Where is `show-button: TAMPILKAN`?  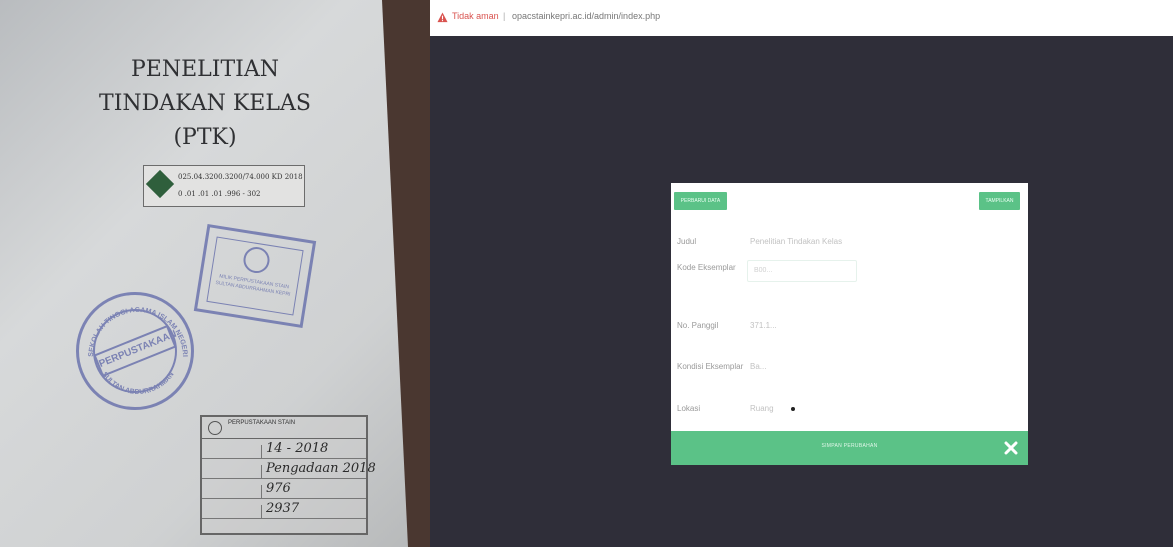
show-button: TAMPILKAN is located at coordinates (999, 201).